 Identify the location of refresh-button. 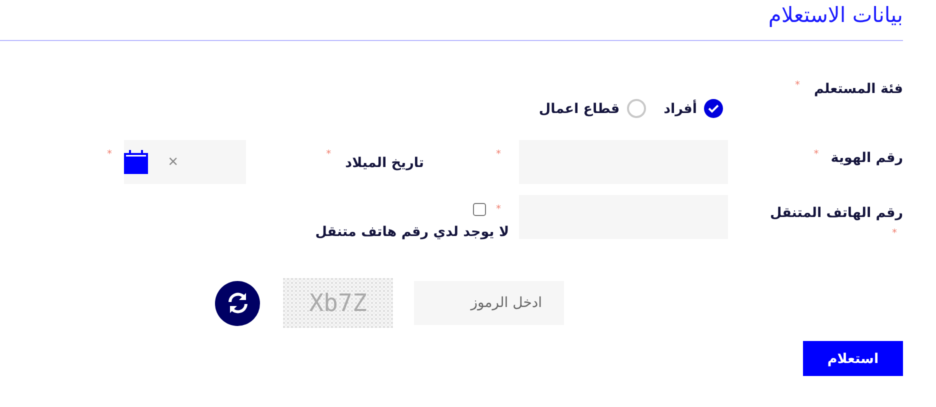
(237, 303).